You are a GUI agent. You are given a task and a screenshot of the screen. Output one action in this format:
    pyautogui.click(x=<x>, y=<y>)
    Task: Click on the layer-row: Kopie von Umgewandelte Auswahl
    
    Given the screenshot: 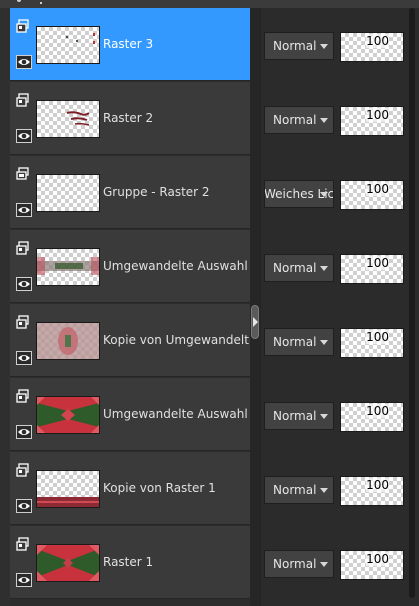 What is the action you would take?
    pyautogui.click(x=130, y=340)
    